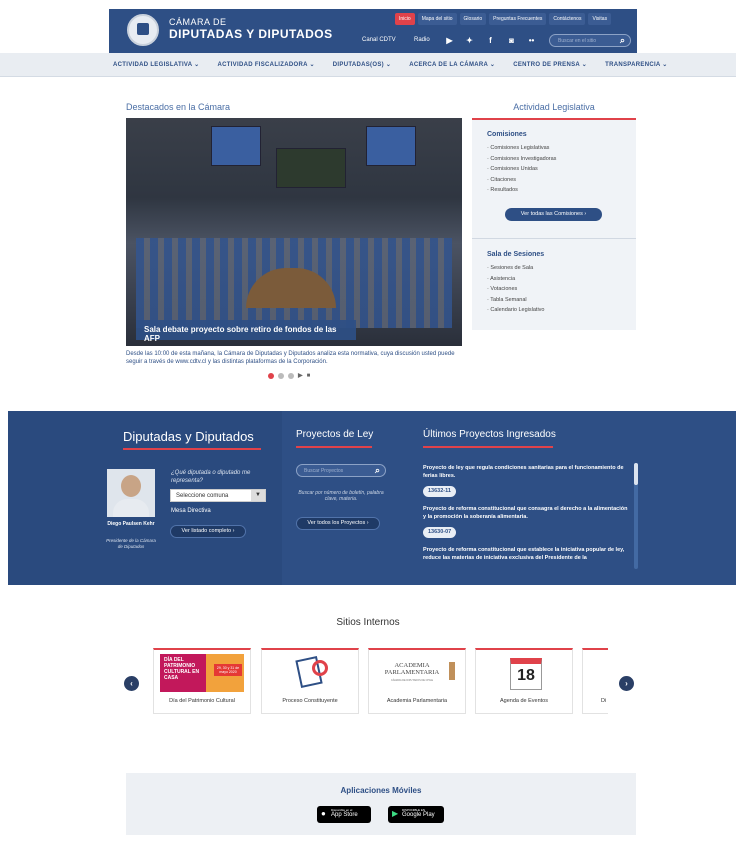 The width and height of the screenshot is (736, 845). What do you see at coordinates (143, 30) in the screenshot?
I see `chamber-seal-icon` at bounding box center [143, 30].